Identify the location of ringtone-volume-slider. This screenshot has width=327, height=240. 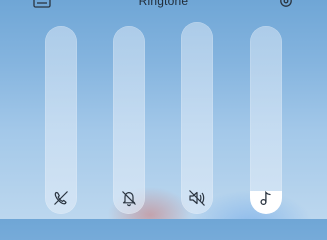
(266, 120).